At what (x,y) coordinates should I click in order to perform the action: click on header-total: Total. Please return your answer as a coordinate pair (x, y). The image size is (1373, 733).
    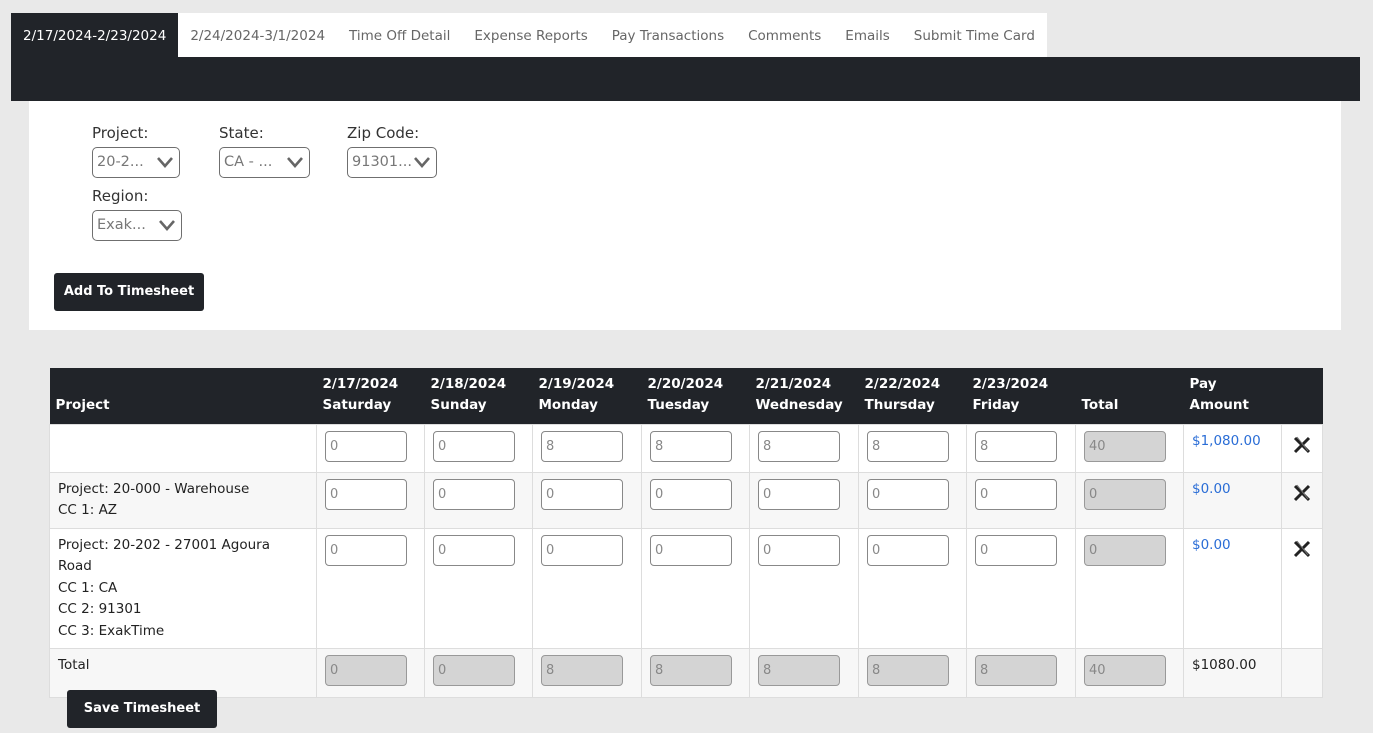
    Looking at the image, I should click on (1129, 396).